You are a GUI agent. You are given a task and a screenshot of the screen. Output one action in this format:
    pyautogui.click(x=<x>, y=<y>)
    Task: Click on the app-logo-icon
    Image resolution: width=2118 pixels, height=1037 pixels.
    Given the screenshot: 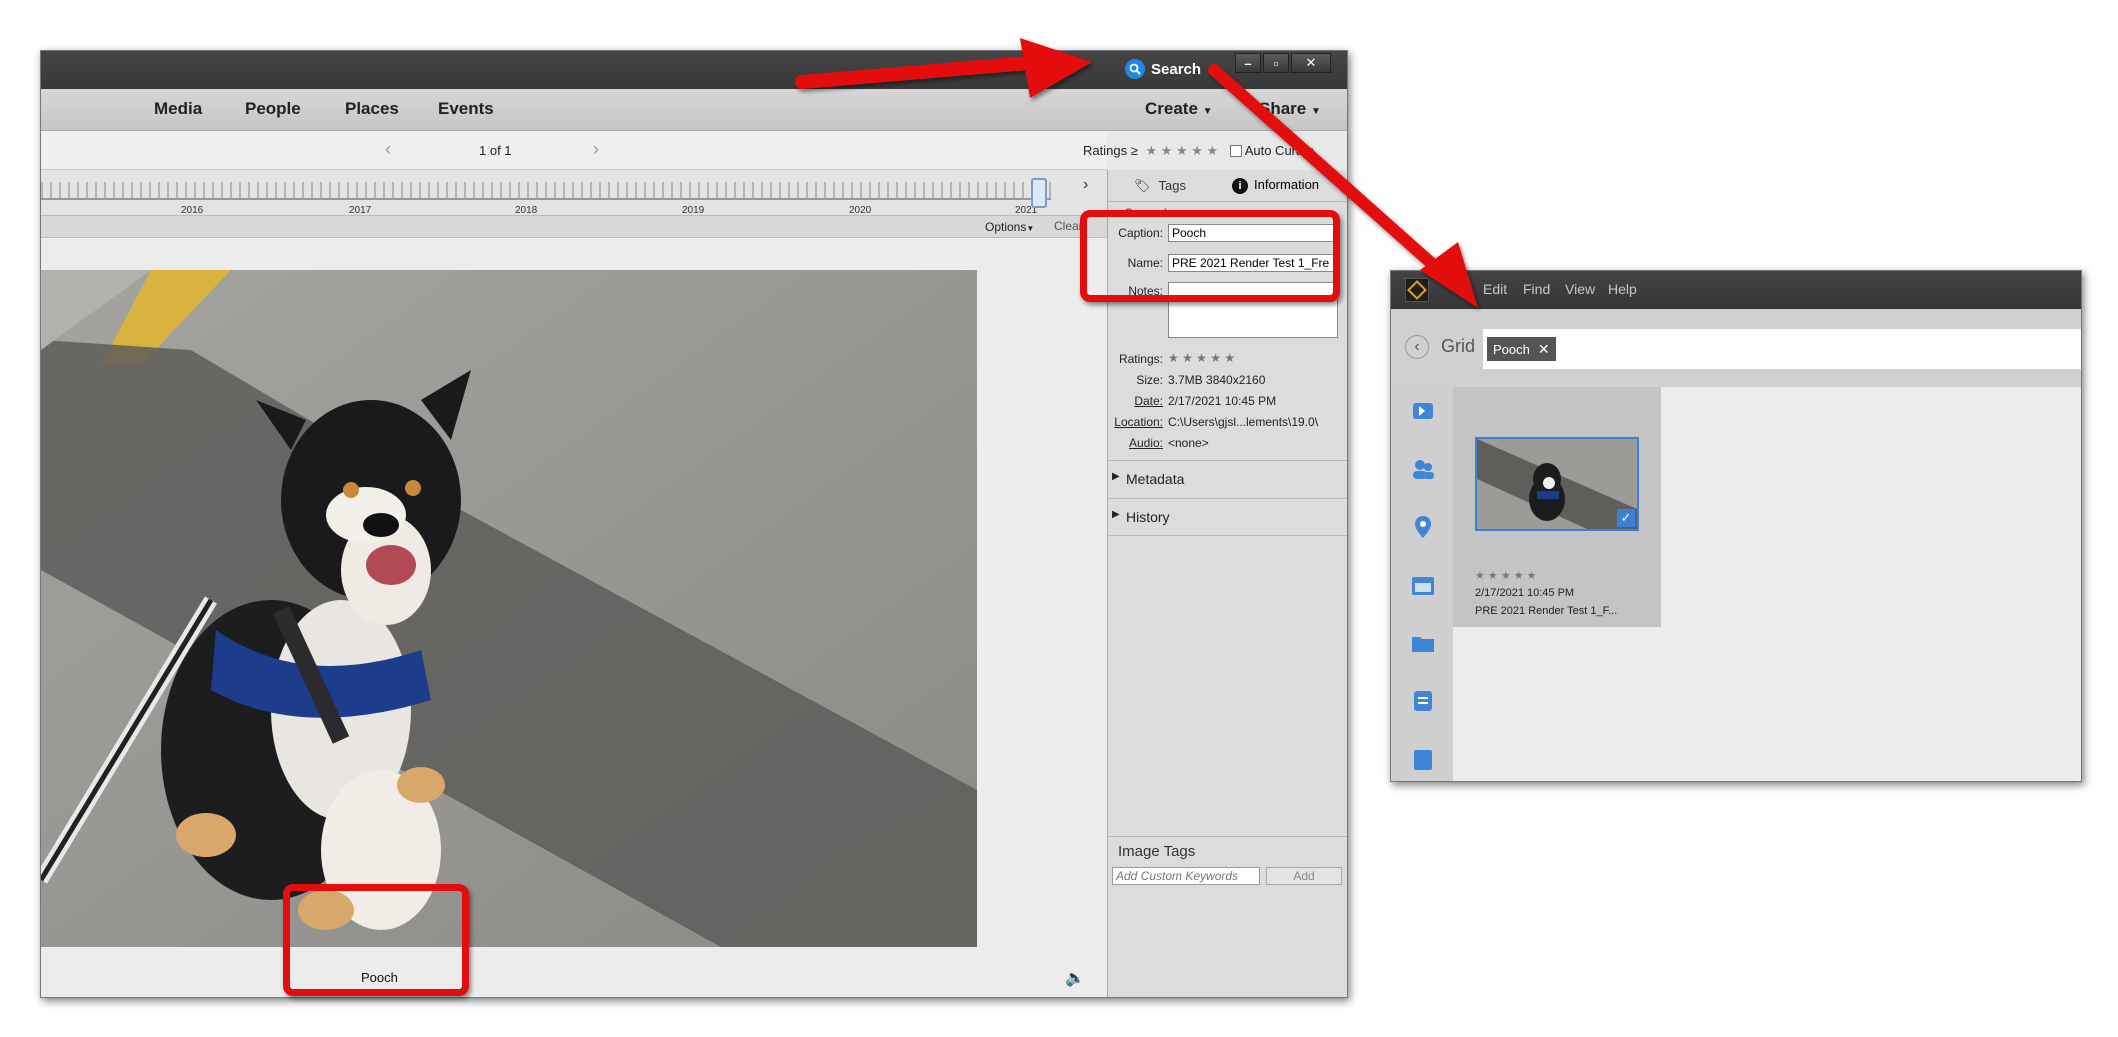 What is the action you would take?
    pyautogui.click(x=1417, y=290)
    